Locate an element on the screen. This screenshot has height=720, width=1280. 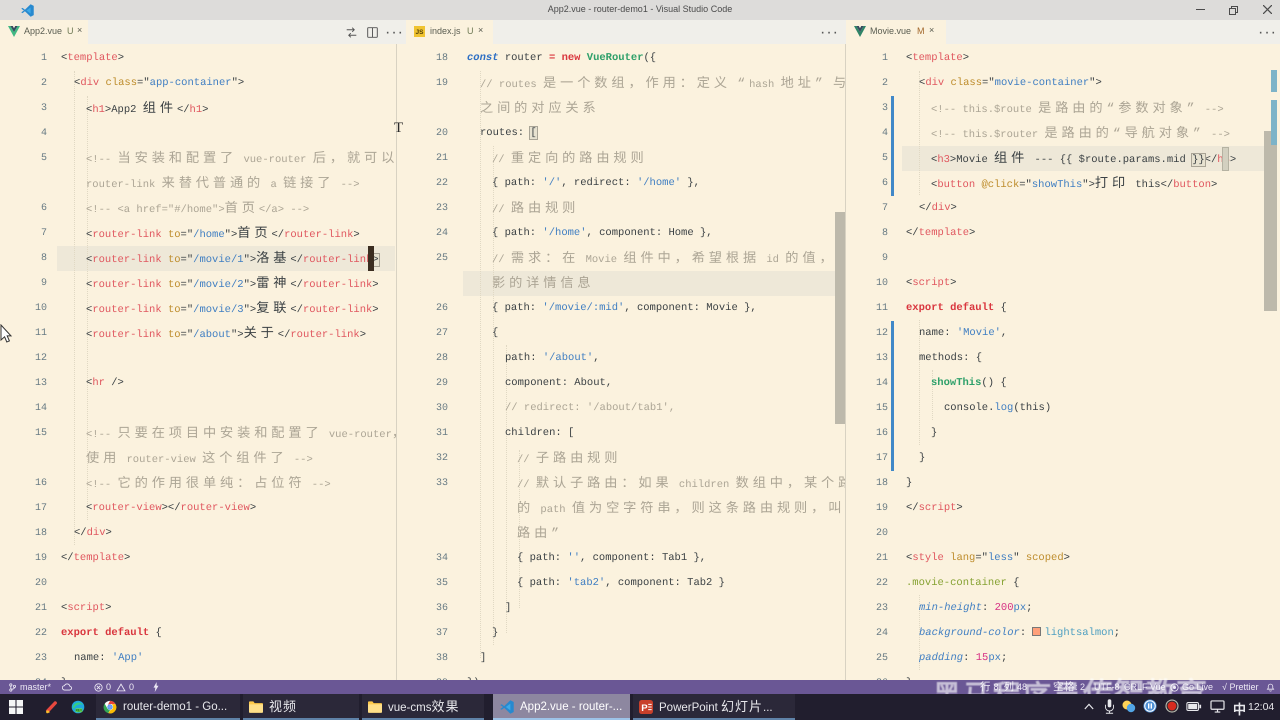
svg-text: P is located at coordinates (644, 708).